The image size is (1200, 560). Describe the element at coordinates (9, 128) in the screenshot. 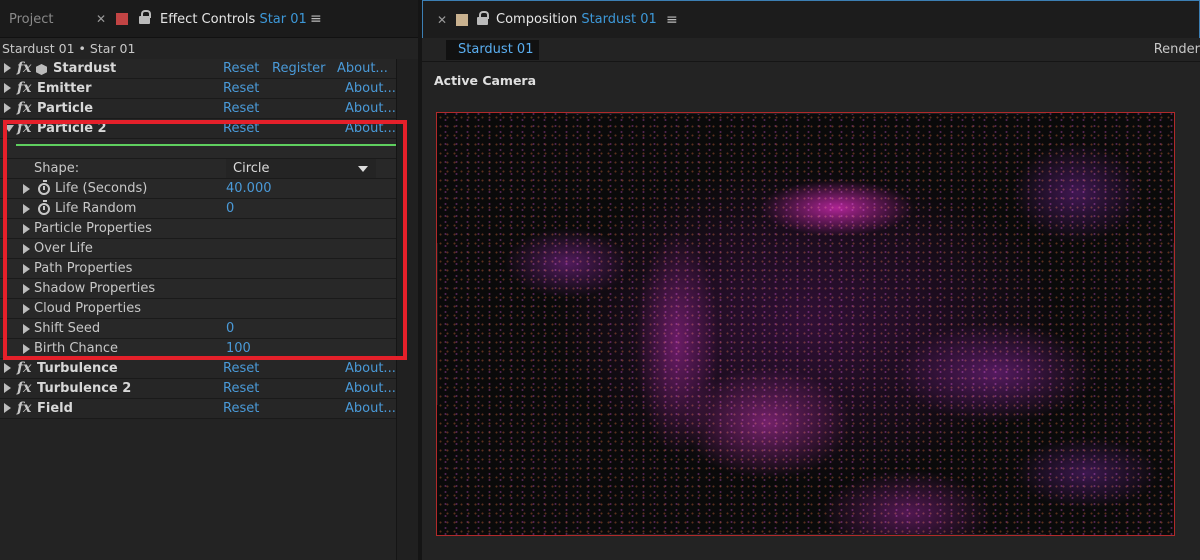

I see `collapse-triangle-icon` at that location.